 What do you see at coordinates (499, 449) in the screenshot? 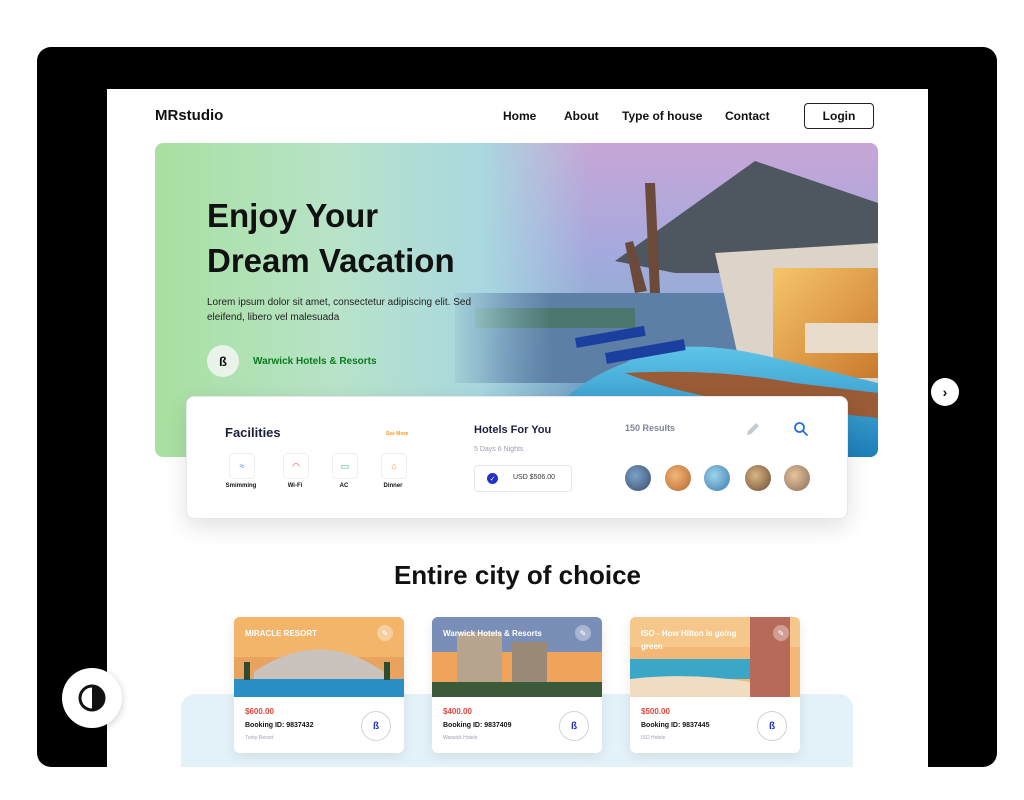
I see `stay-duration: 5 Days 6 Nights` at bounding box center [499, 449].